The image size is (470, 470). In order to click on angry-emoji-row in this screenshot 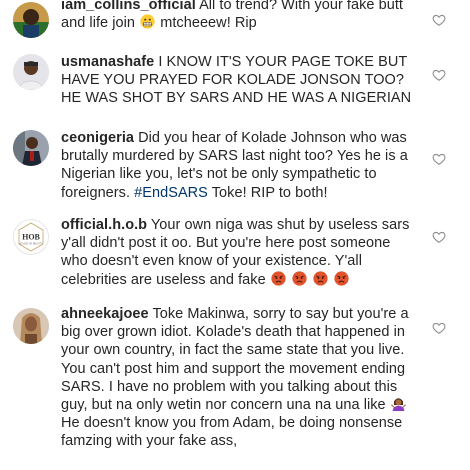, I will do `click(310, 279)`.